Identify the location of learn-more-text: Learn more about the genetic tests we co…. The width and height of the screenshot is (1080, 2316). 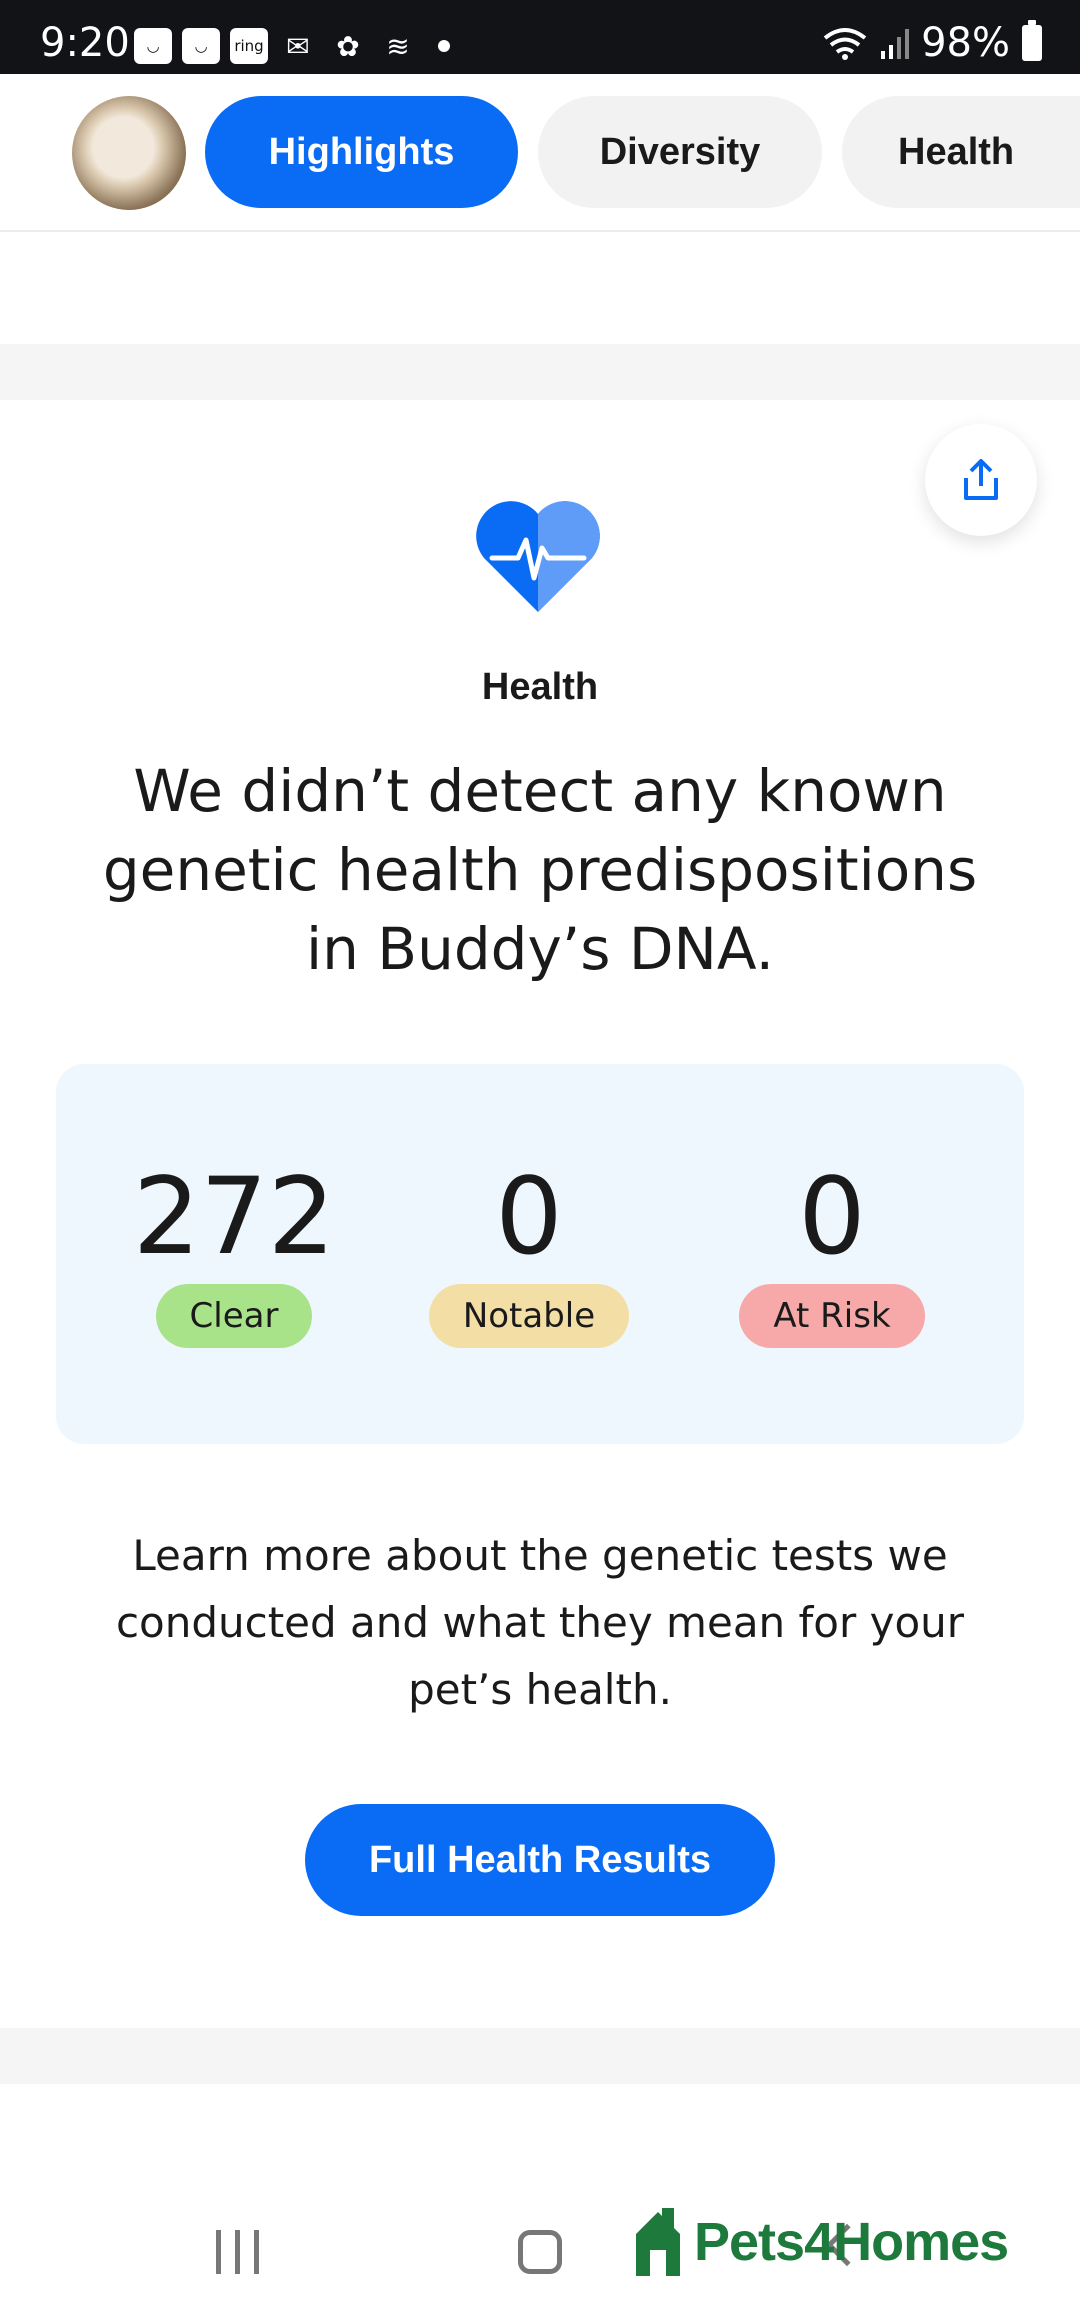
(540, 1622).